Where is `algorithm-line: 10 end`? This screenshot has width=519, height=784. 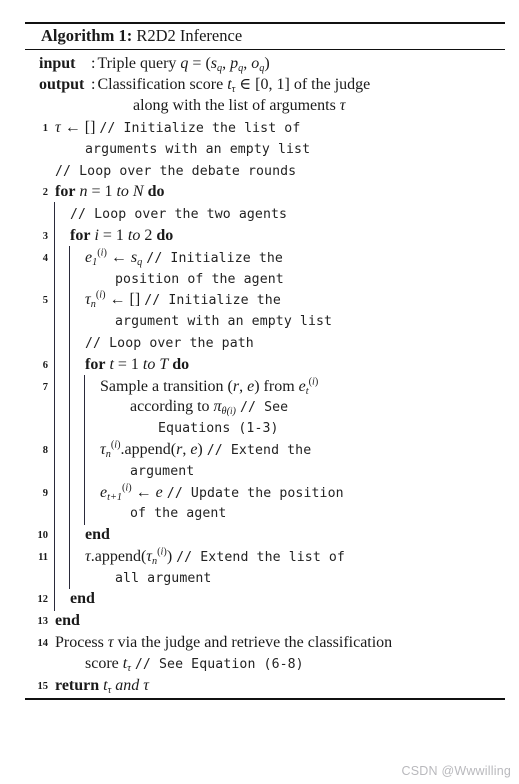
algorithm-line: 10 end is located at coordinates (265, 535).